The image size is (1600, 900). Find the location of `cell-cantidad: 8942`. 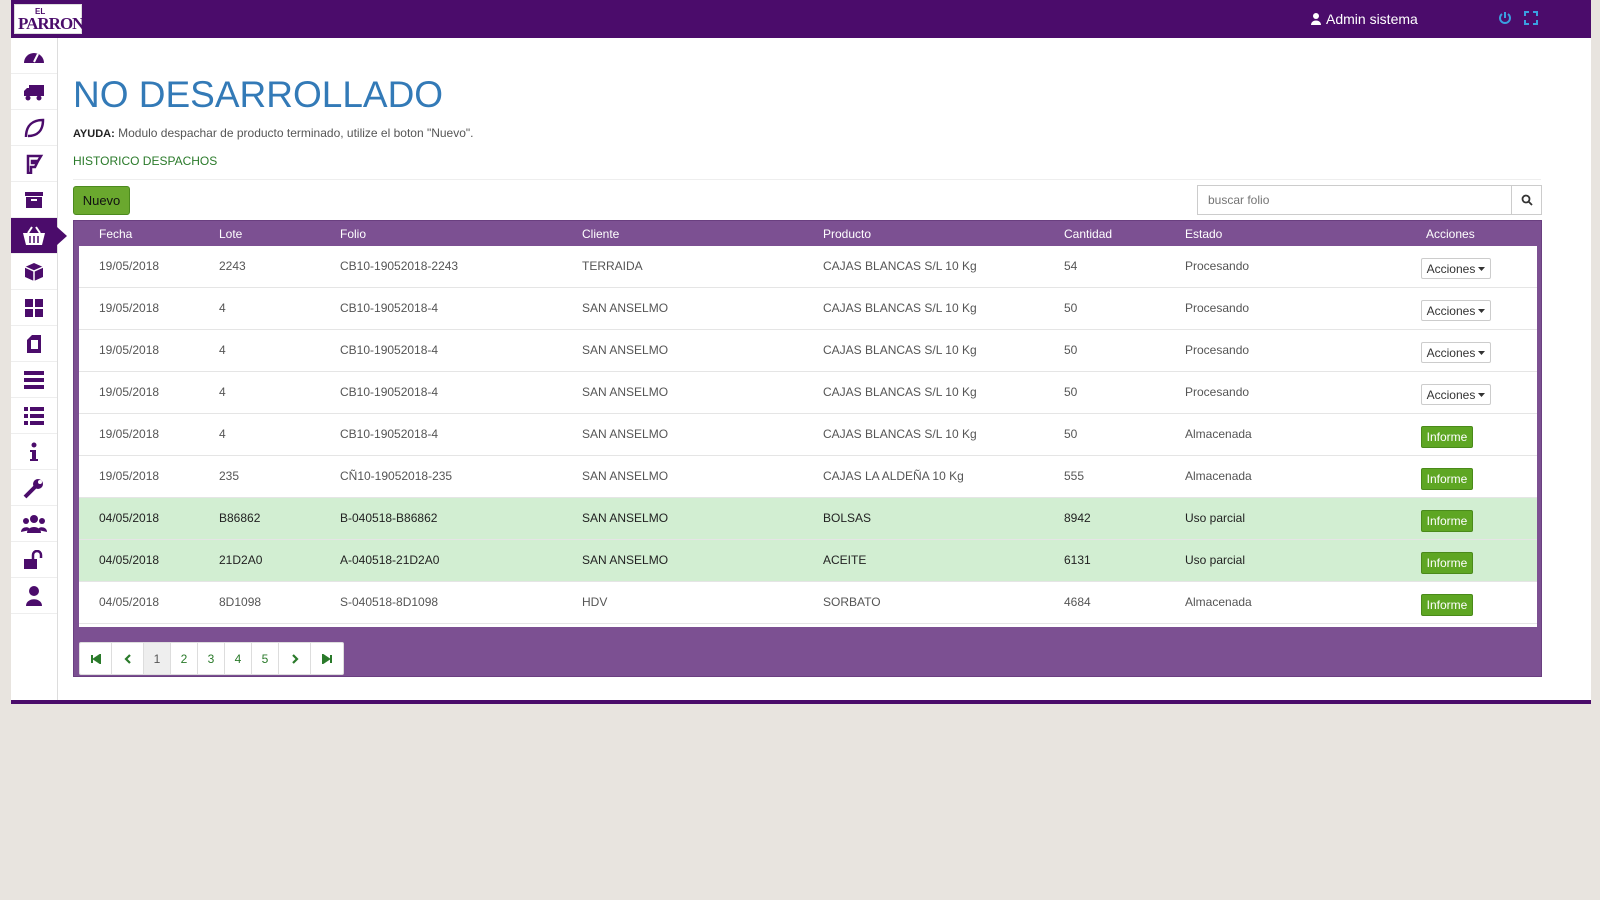

cell-cantidad: 8942 is located at coordinates (1077, 518).